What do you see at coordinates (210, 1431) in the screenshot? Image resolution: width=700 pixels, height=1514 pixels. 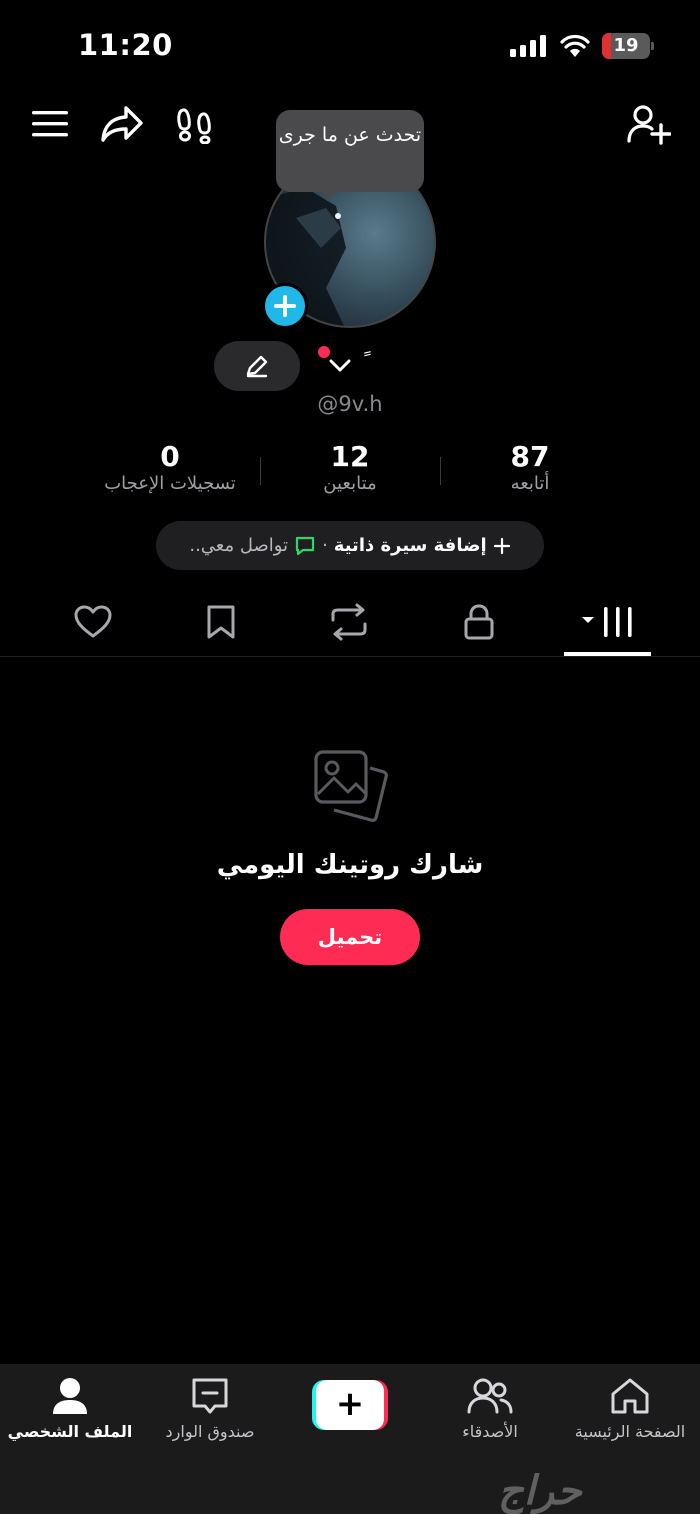 I see `nav-inbox-label: صندوق الوارد` at bounding box center [210, 1431].